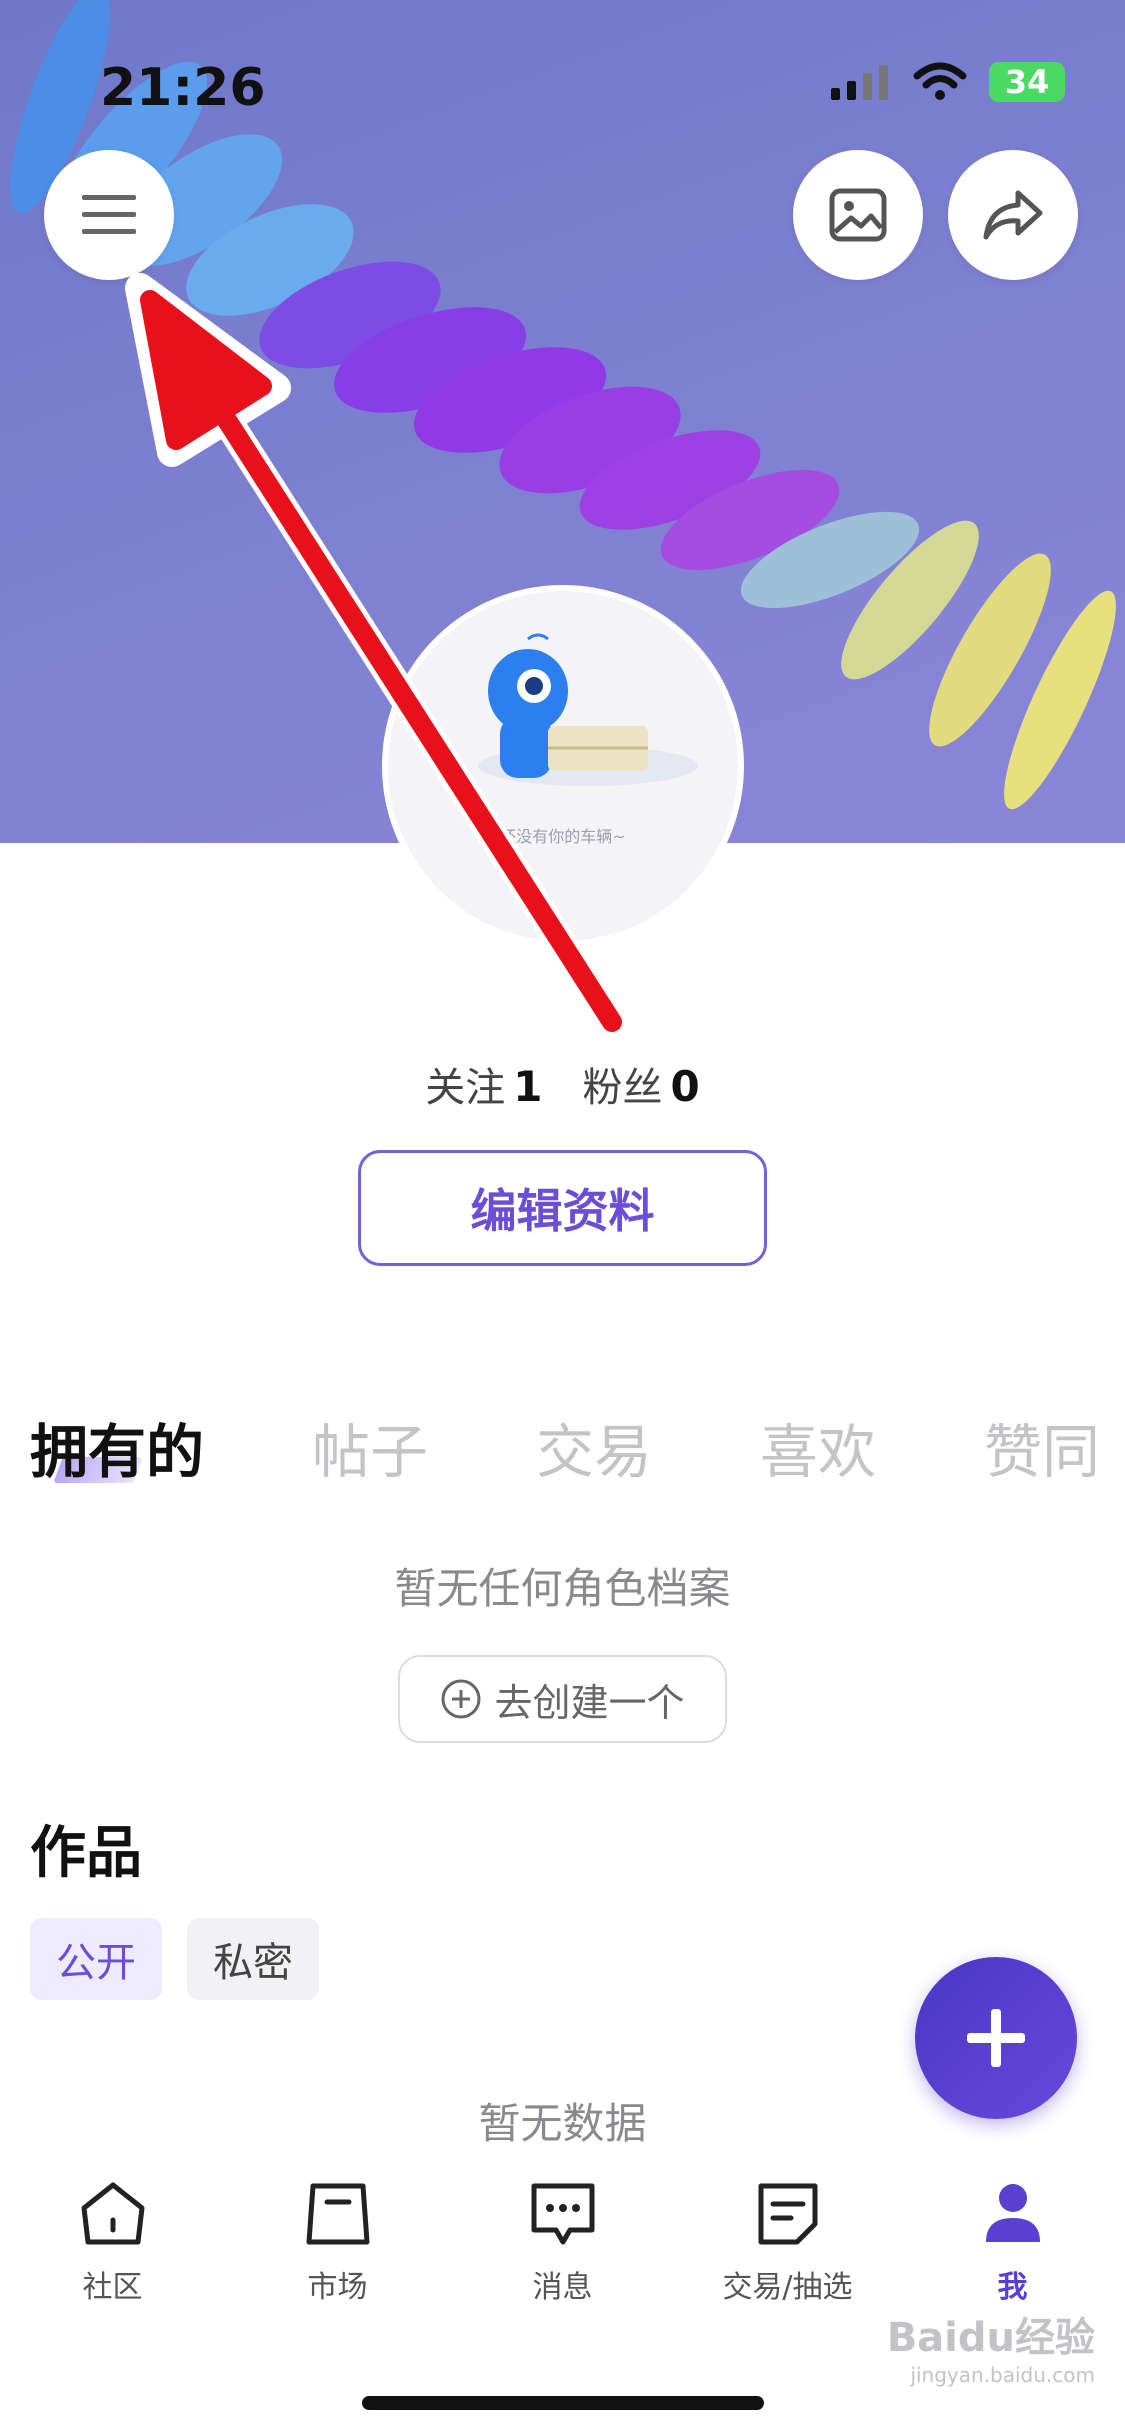 The height and width of the screenshot is (2436, 1125). I want to click on avatar-caption: 还没有你的车辆~, so click(563, 836).